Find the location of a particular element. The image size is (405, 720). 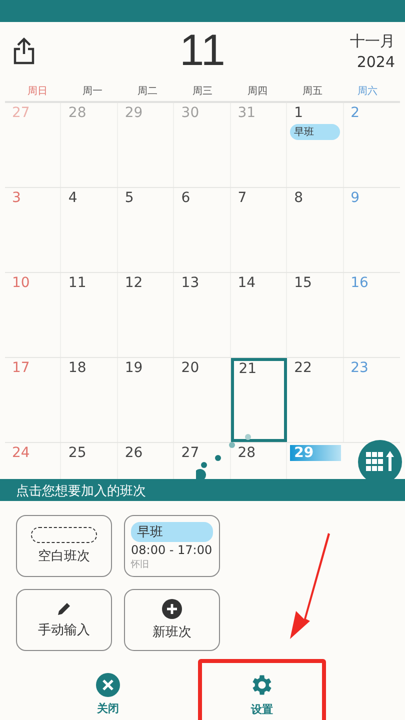

day-number: 25 is located at coordinates (77, 453).